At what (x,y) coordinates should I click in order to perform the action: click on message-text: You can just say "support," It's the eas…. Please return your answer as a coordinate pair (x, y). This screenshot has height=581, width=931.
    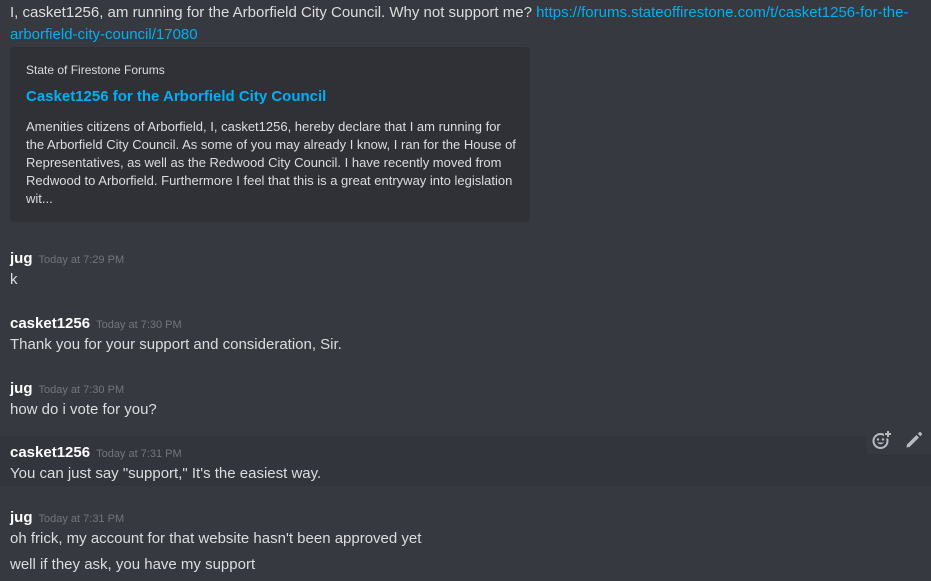
    Looking at the image, I should click on (166, 473).